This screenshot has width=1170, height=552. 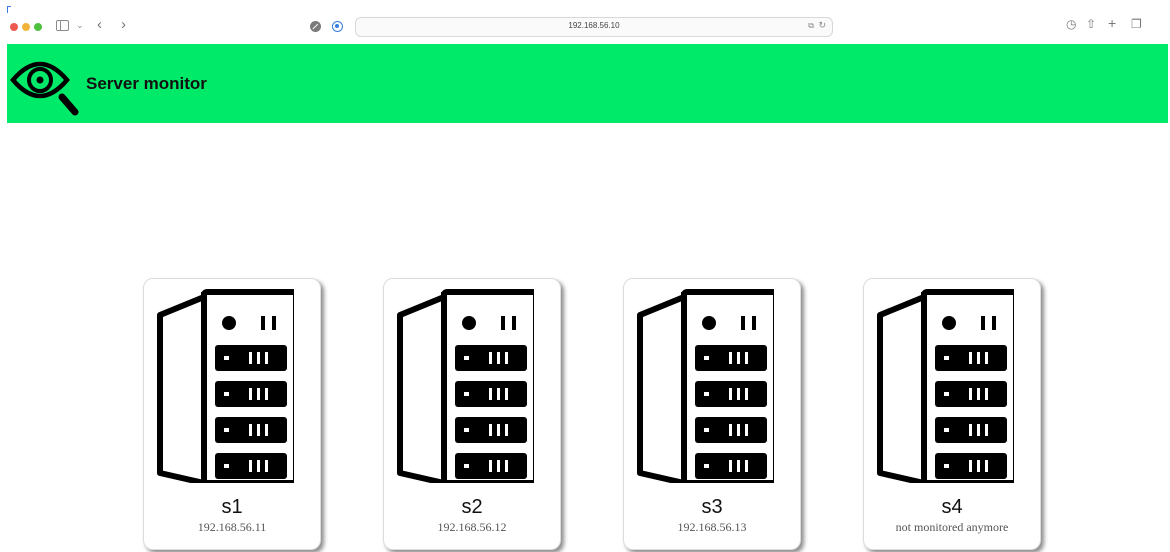 What do you see at coordinates (315, 26) in the screenshot?
I see `blocker-extension-icon` at bounding box center [315, 26].